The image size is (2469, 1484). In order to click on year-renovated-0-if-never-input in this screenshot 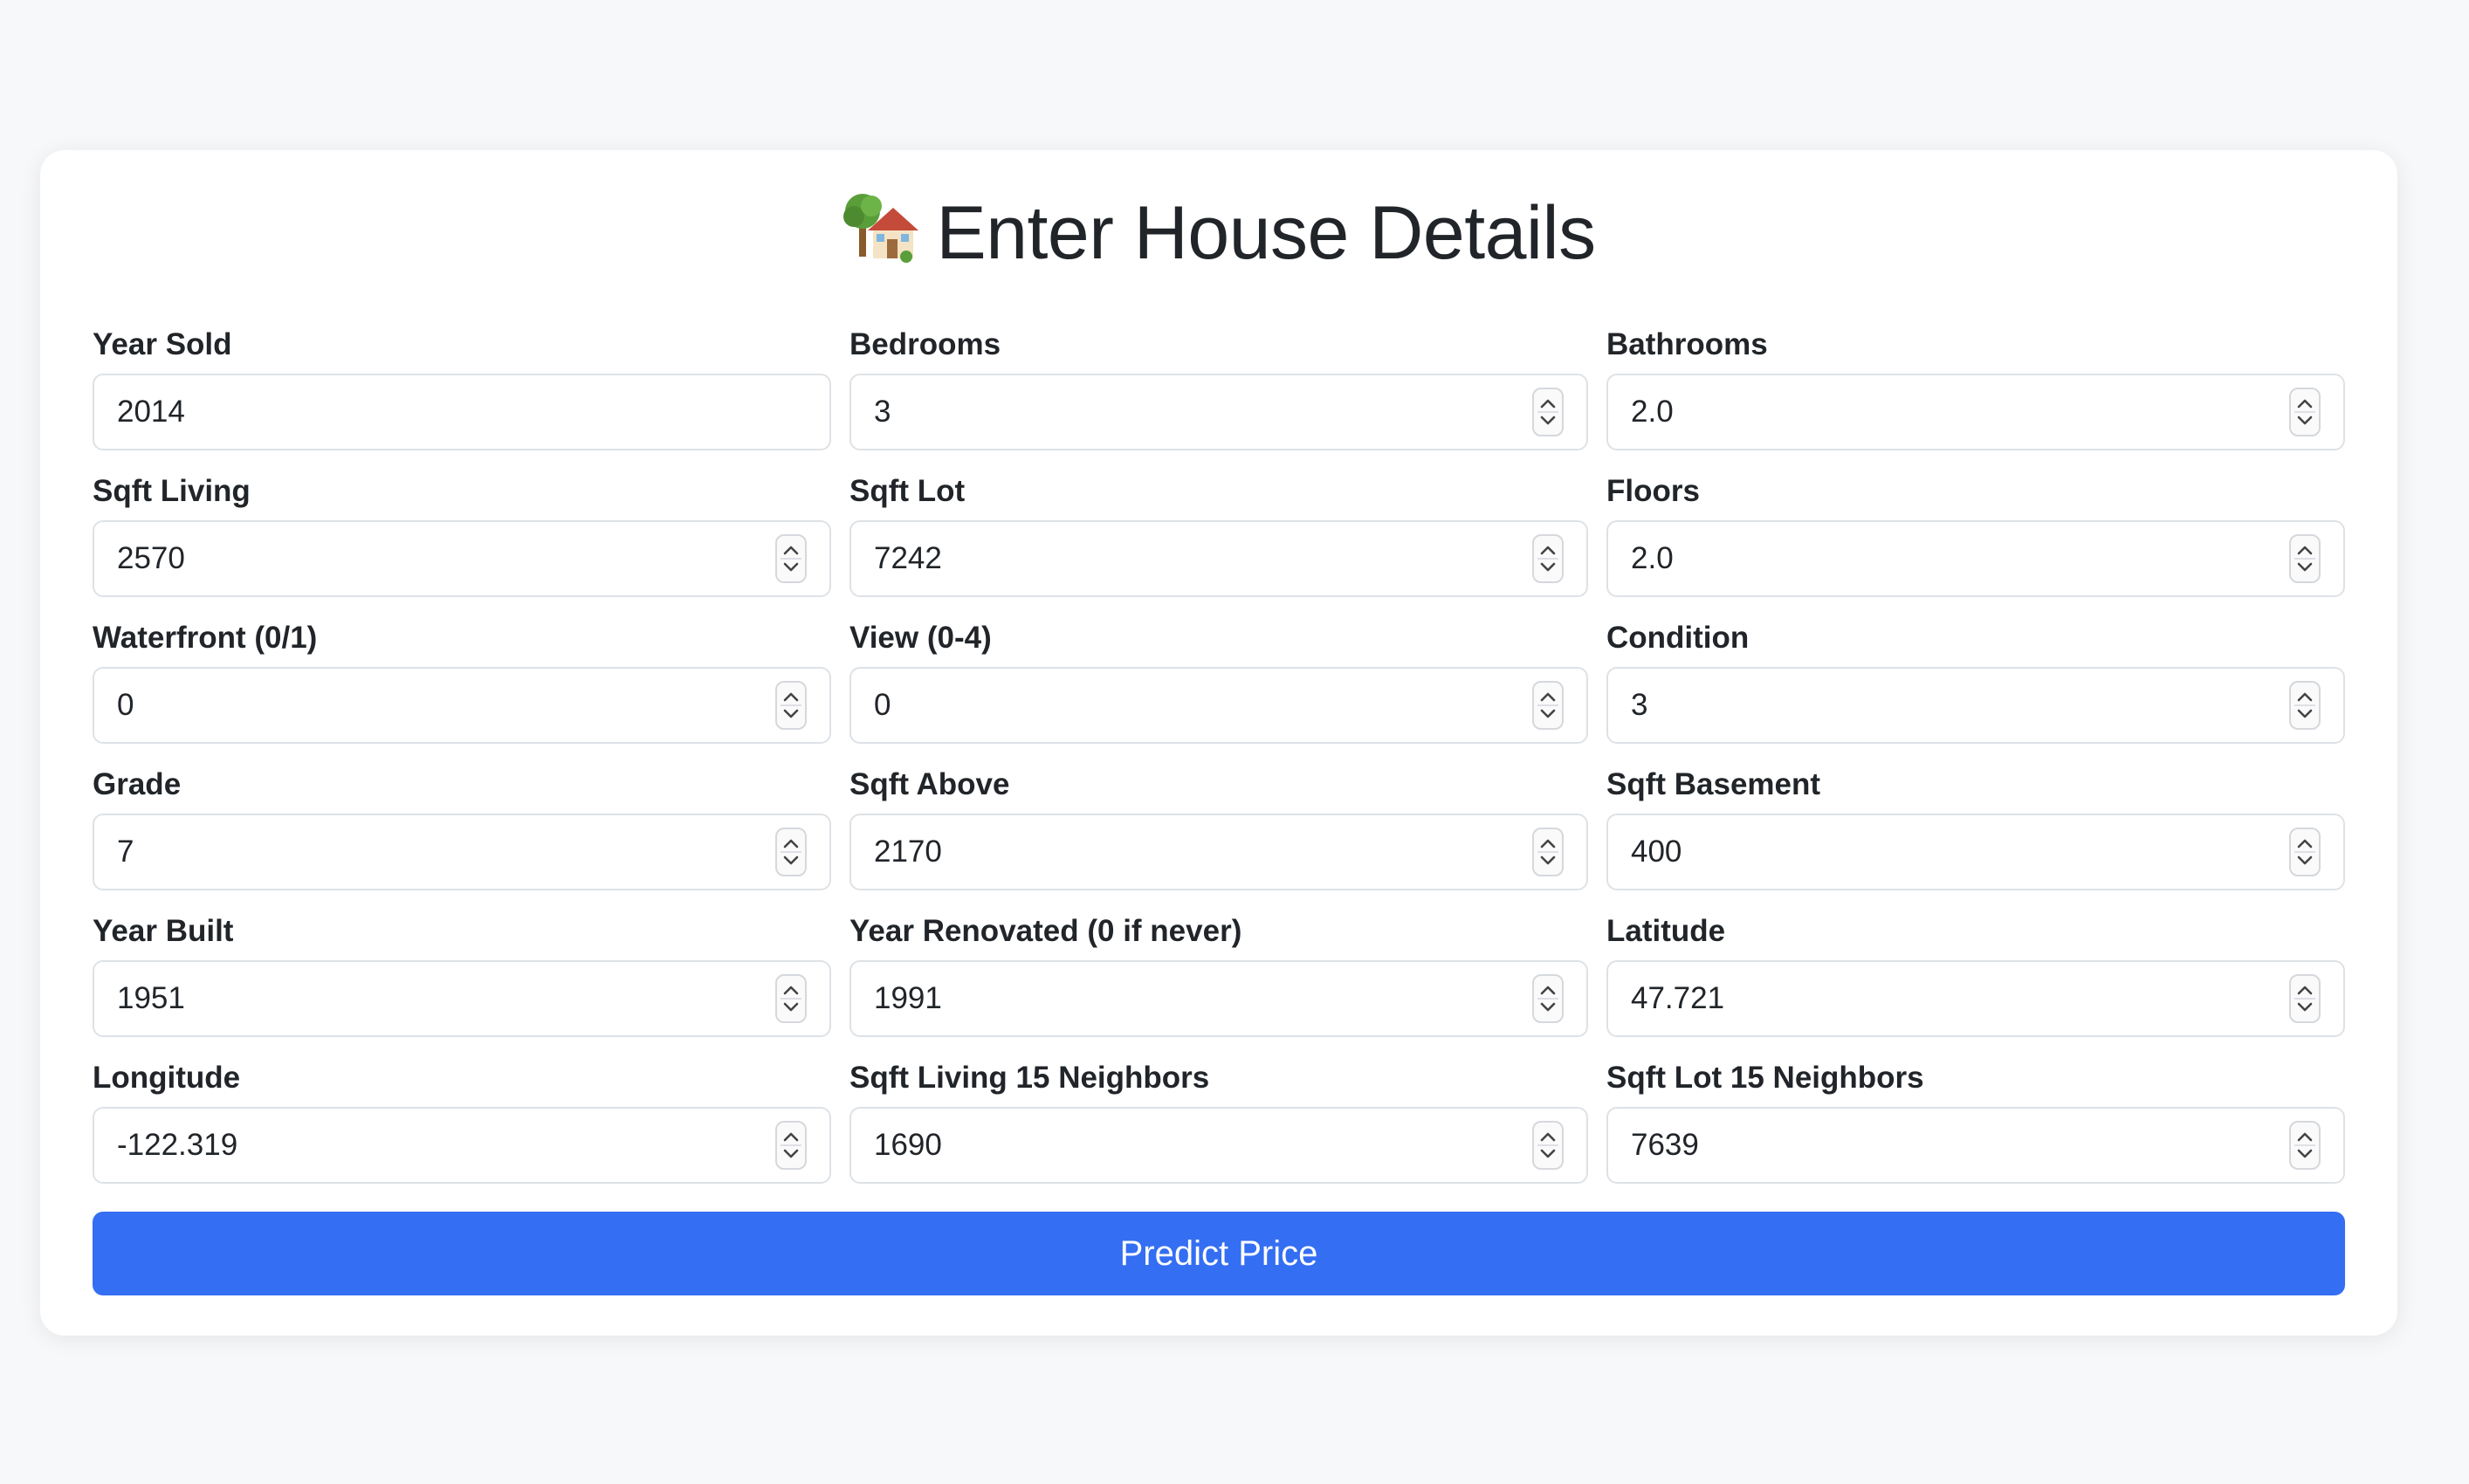, I will do `click(1218, 998)`.